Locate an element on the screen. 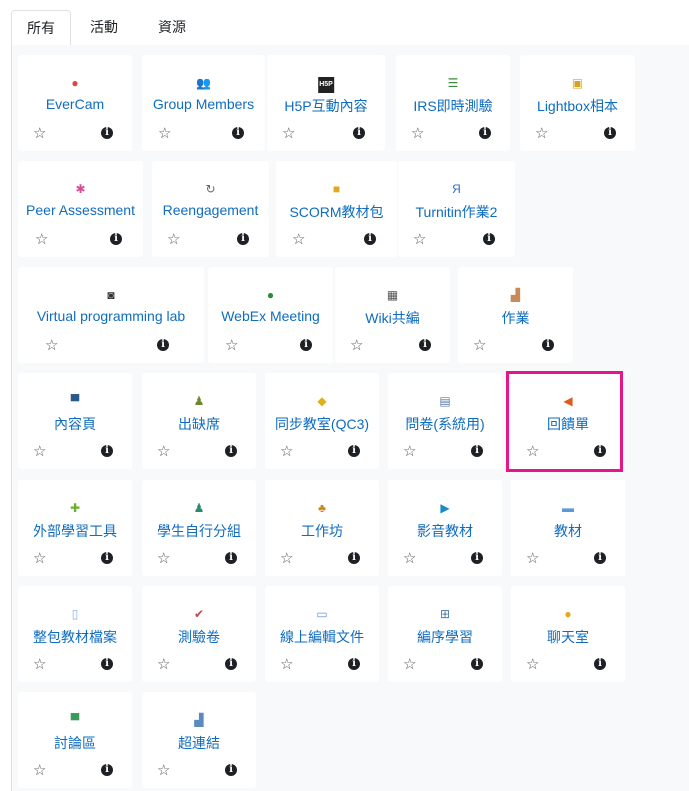 This screenshot has width=689, height=791. module-label: Reengagement is located at coordinates (210, 210).